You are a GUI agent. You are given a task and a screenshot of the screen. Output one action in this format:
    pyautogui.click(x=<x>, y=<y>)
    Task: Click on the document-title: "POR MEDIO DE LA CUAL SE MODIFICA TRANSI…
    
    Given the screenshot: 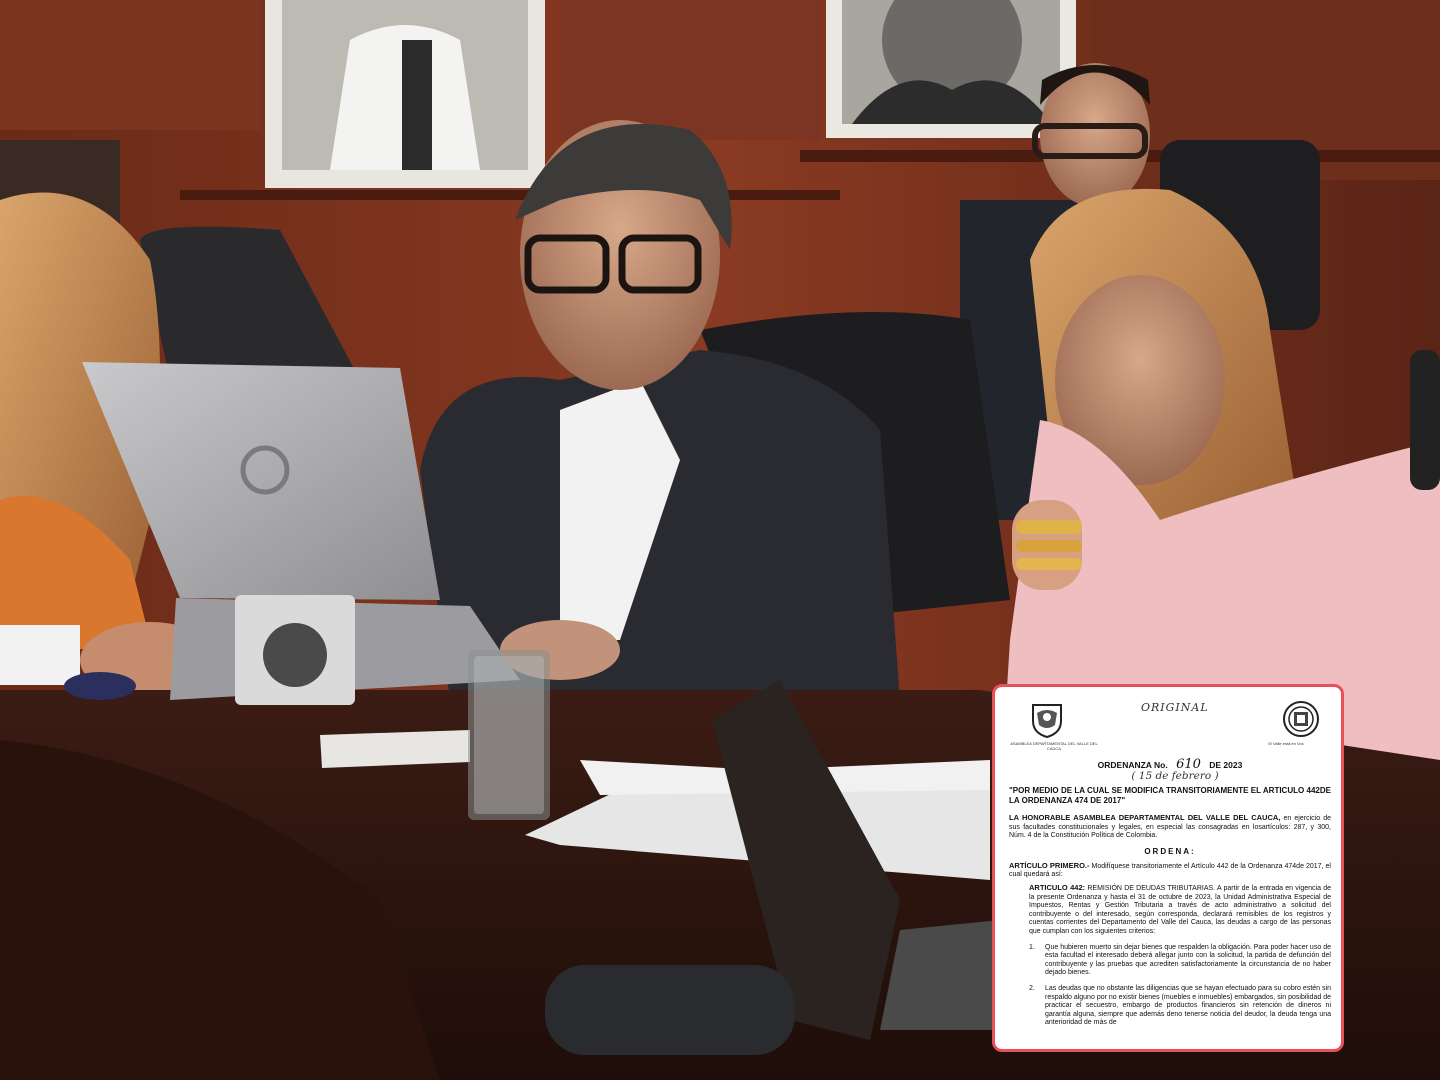 What is the action you would take?
    pyautogui.click(x=1170, y=795)
    